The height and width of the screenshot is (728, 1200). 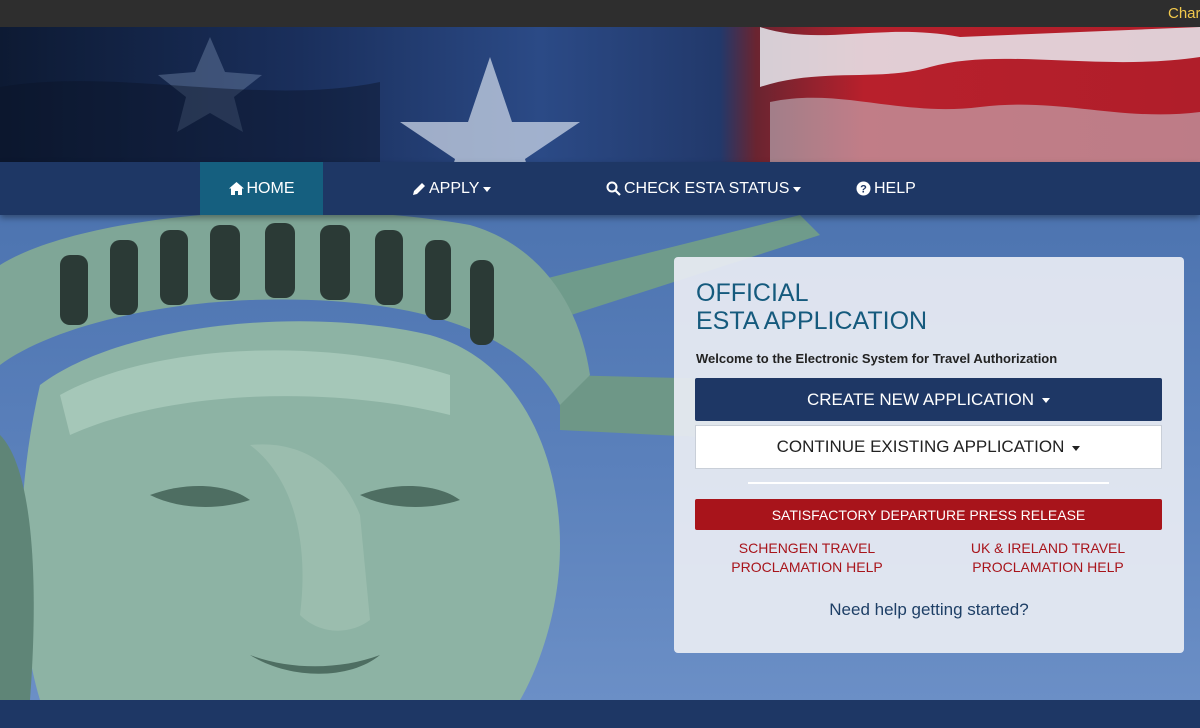 What do you see at coordinates (270, 188) in the screenshot?
I see `nav-home-label: HOME` at bounding box center [270, 188].